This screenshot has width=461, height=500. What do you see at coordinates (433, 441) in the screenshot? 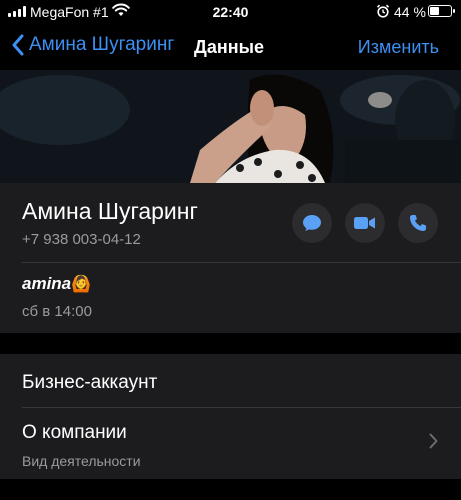
I see `chevron-right-icon` at bounding box center [433, 441].